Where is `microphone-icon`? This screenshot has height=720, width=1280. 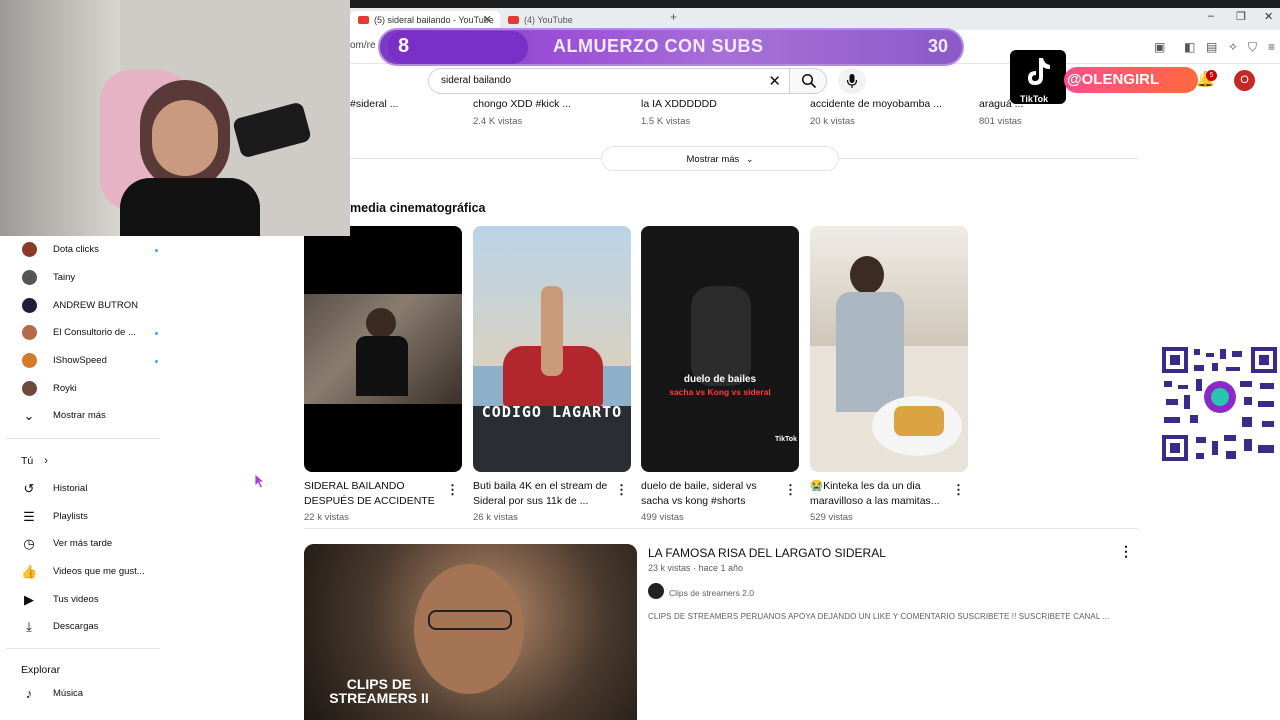 microphone-icon is located at coordinates (852, 81).